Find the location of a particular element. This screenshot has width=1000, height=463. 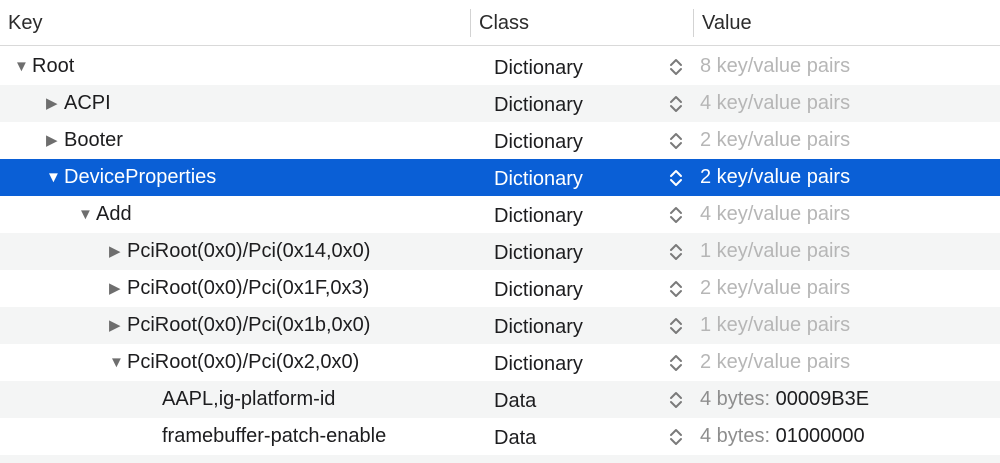

table-row: ▶ ACPI Dictionary 4 key/value pairs is located at coordinates (500, 103).